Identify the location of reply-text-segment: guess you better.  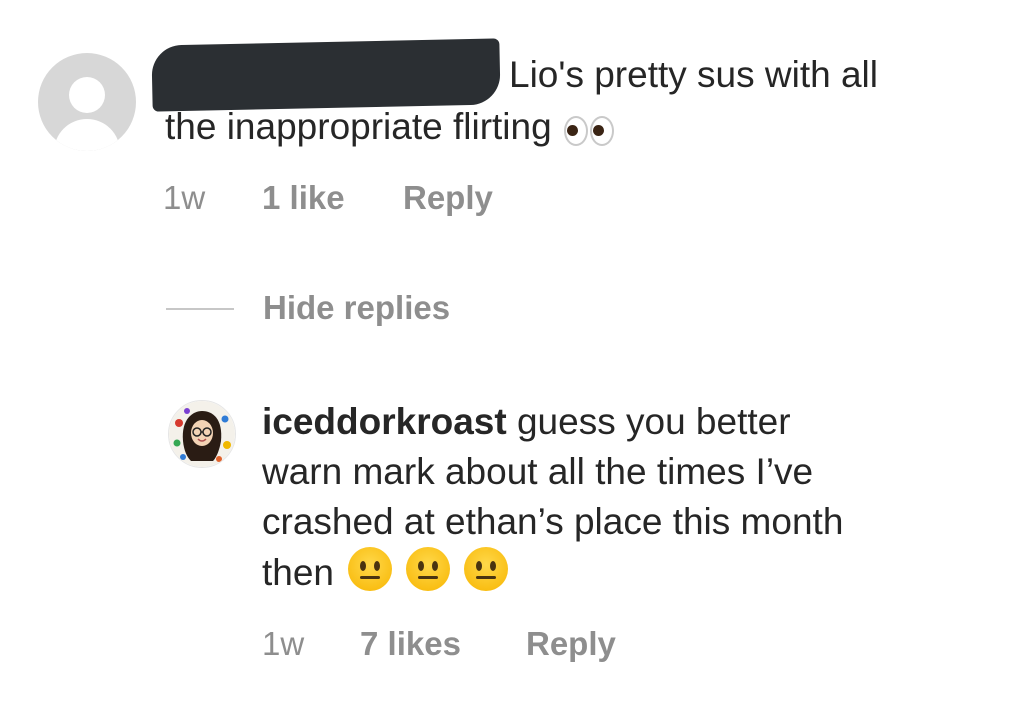
(653, 421).